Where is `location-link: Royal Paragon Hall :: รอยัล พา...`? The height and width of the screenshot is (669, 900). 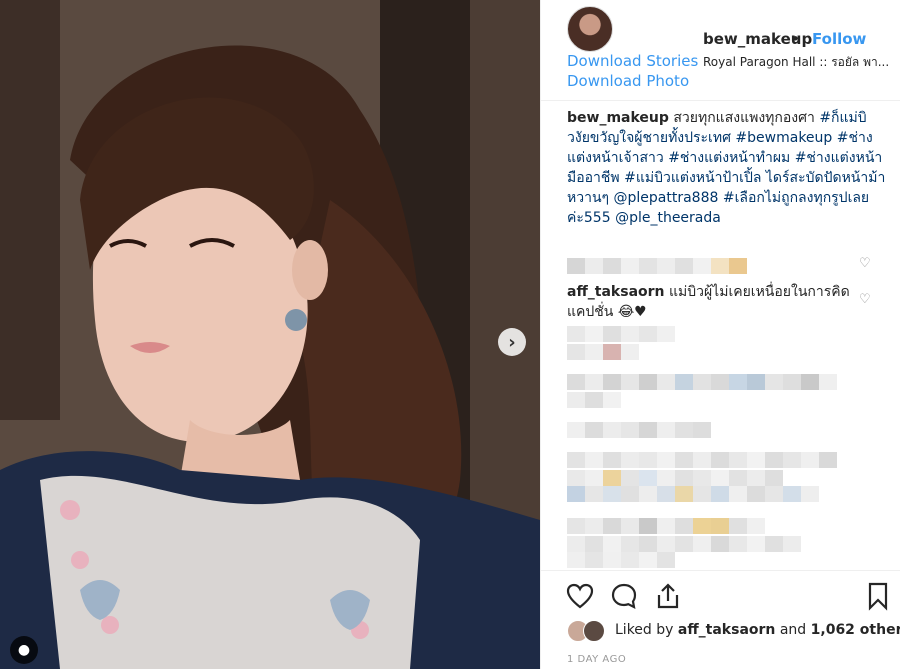
location-link: Royal Paragon Hall :: รอยัล พา... is located at coordinates (800, 62).